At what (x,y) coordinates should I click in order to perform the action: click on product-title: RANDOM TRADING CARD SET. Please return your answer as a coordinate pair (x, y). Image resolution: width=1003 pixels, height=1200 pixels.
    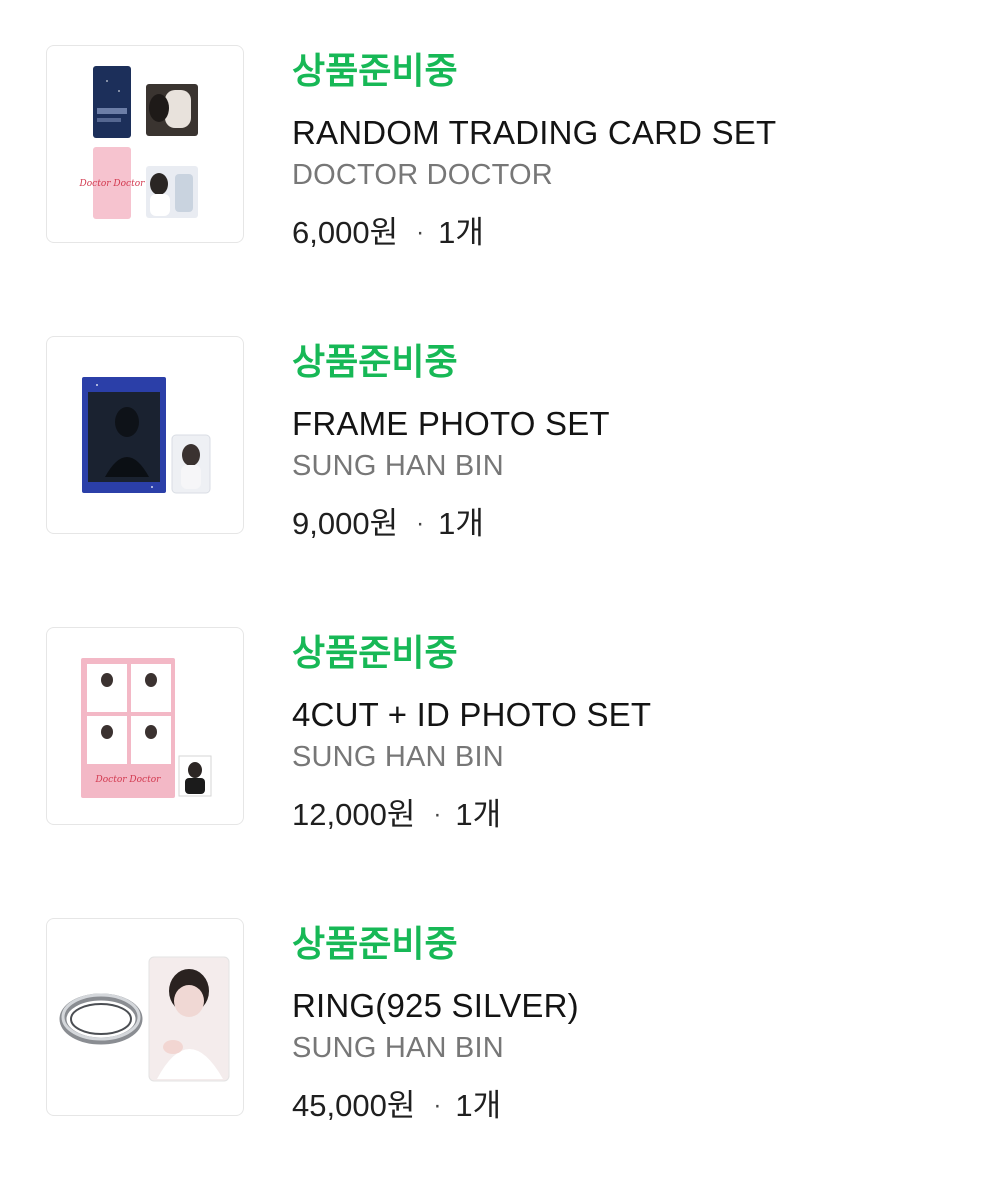
    Looking at the image, I should click on (637, 133).